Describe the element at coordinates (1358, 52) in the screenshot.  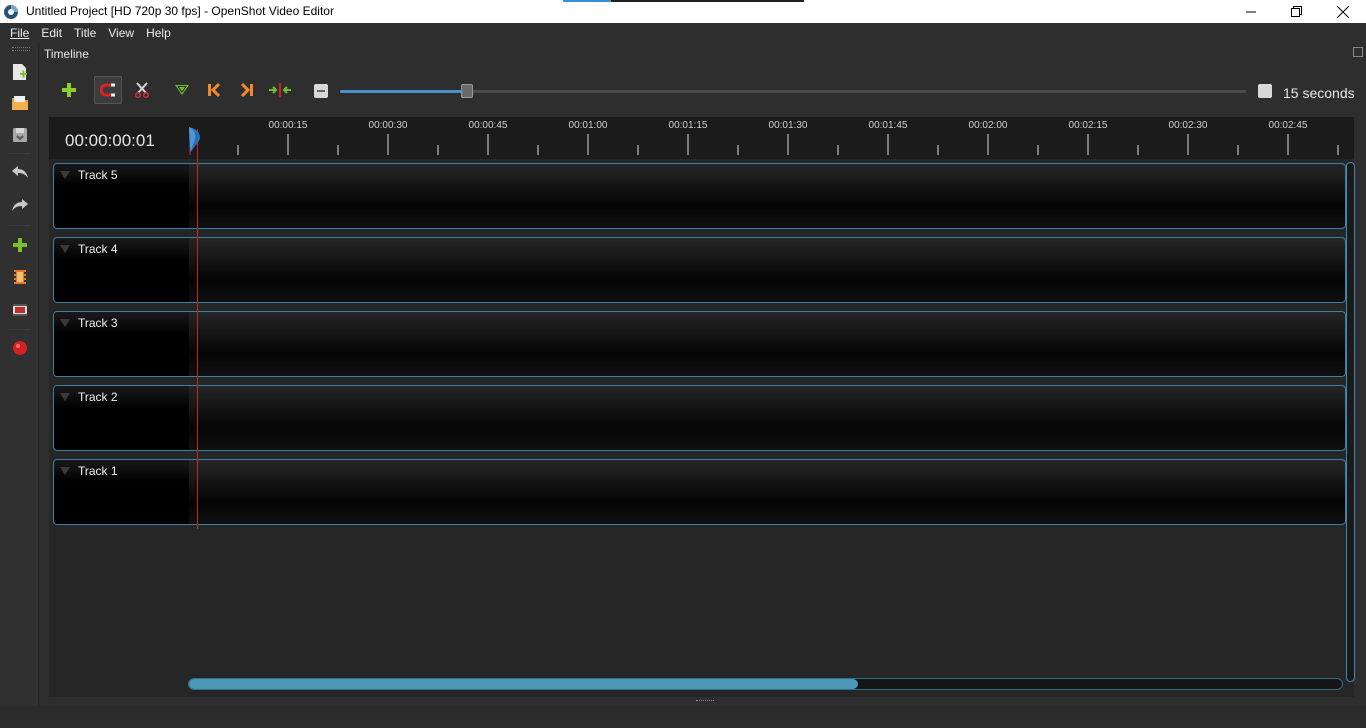
I see `dock-float-button` at that location.